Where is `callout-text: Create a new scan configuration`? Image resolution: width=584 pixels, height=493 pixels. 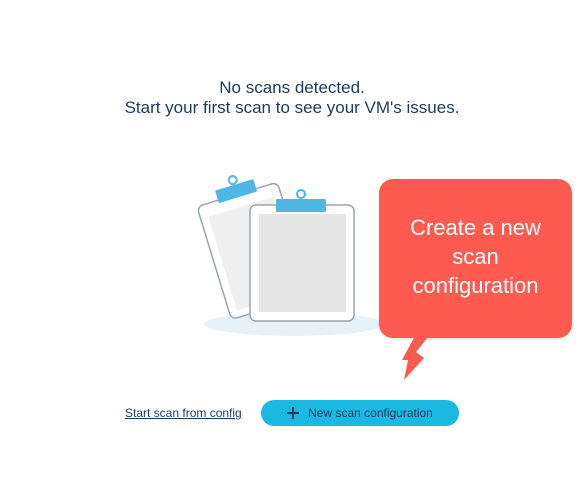
callout-text: Create a new scan configuration is located at coordinates (475, 256).